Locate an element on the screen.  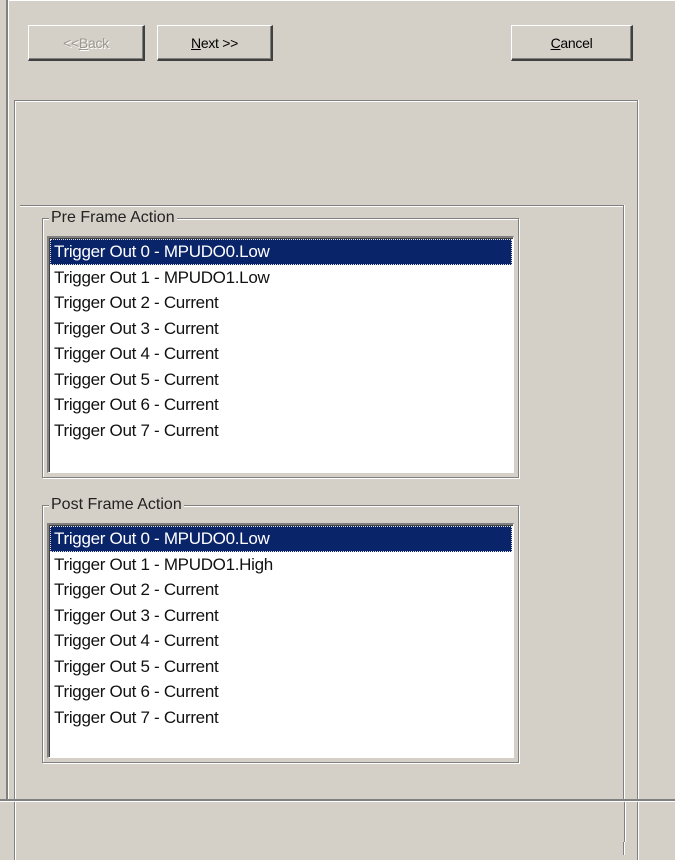
bottom-bar is located at coordinates (337, 822).